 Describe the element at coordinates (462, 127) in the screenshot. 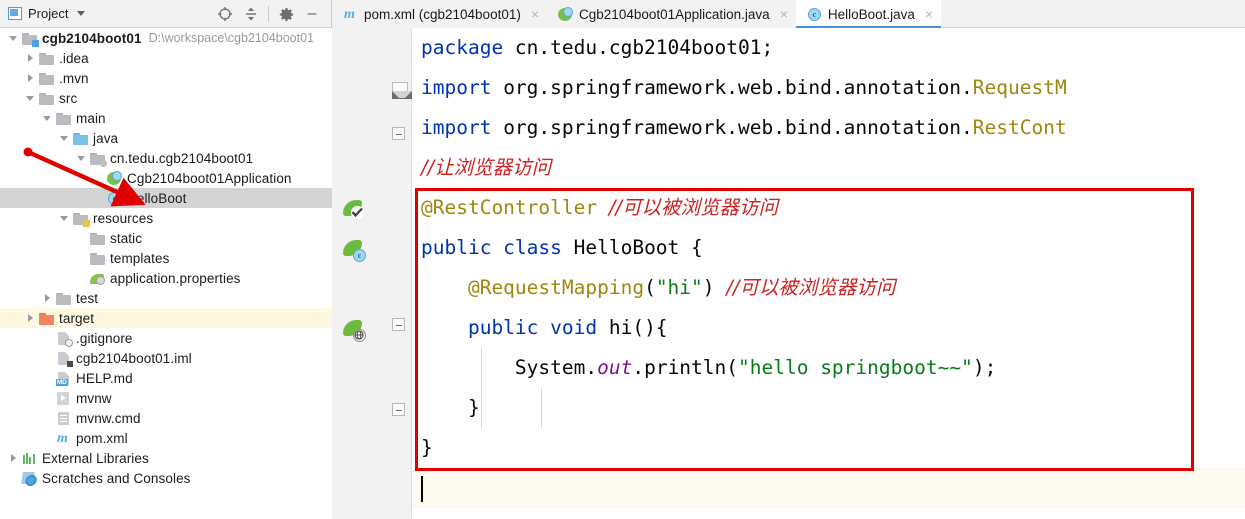

I see `code-token: import` at that location.